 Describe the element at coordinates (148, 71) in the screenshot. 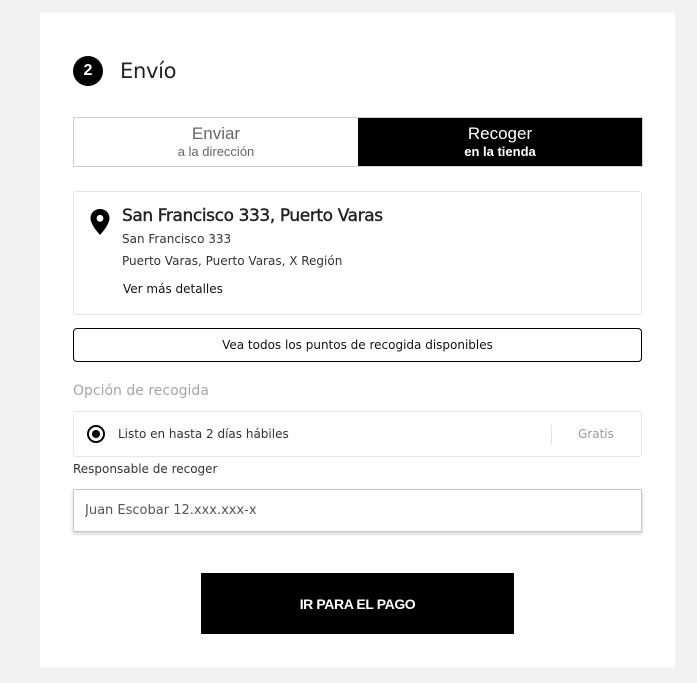

I see `step-title: Envío` at that location.